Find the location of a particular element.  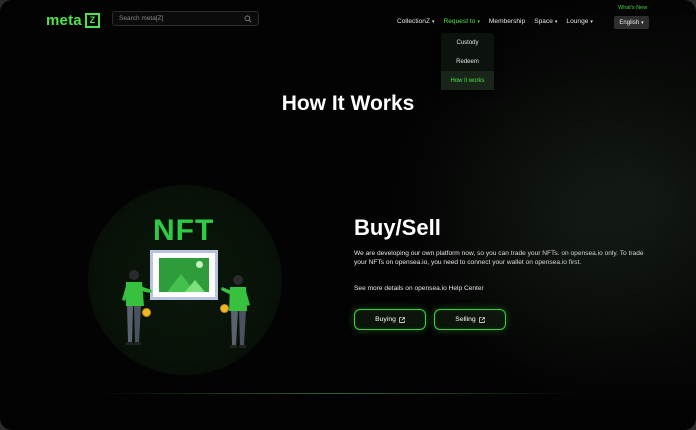

nav-item-request-to: Request to ▾ is located at coordinates (462, 21).